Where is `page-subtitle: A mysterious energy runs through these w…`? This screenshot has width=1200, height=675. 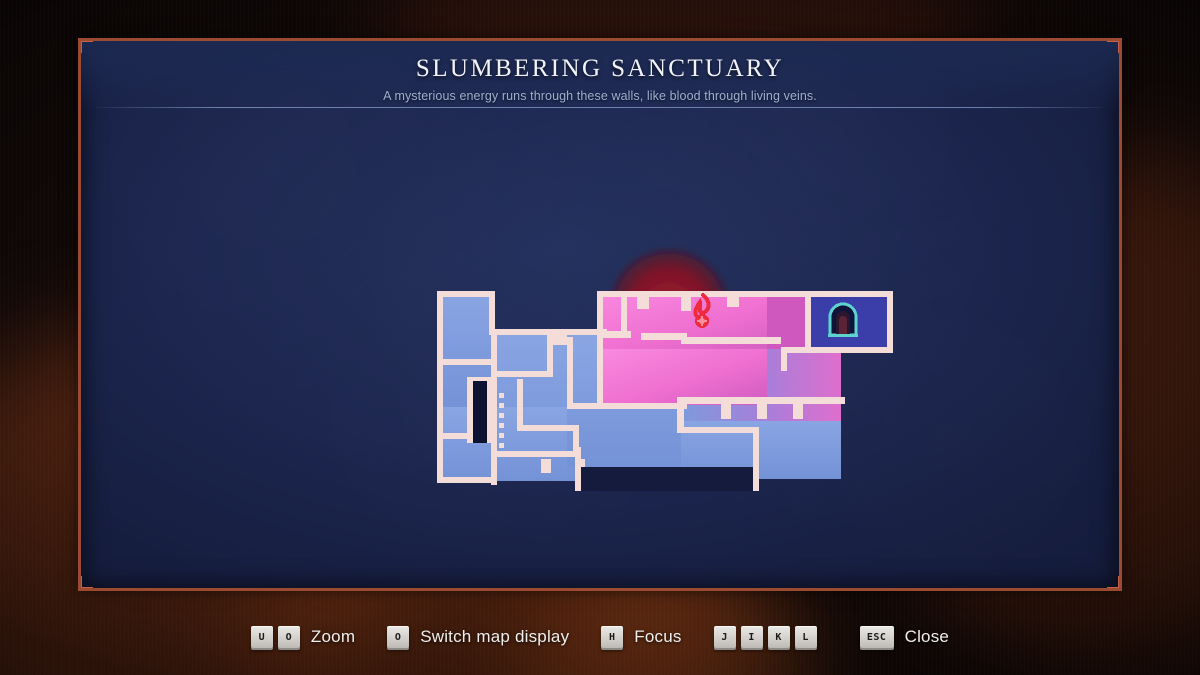
page-subtitle: A mysterious energy runs through these w… is located at coordinates (600, 96).